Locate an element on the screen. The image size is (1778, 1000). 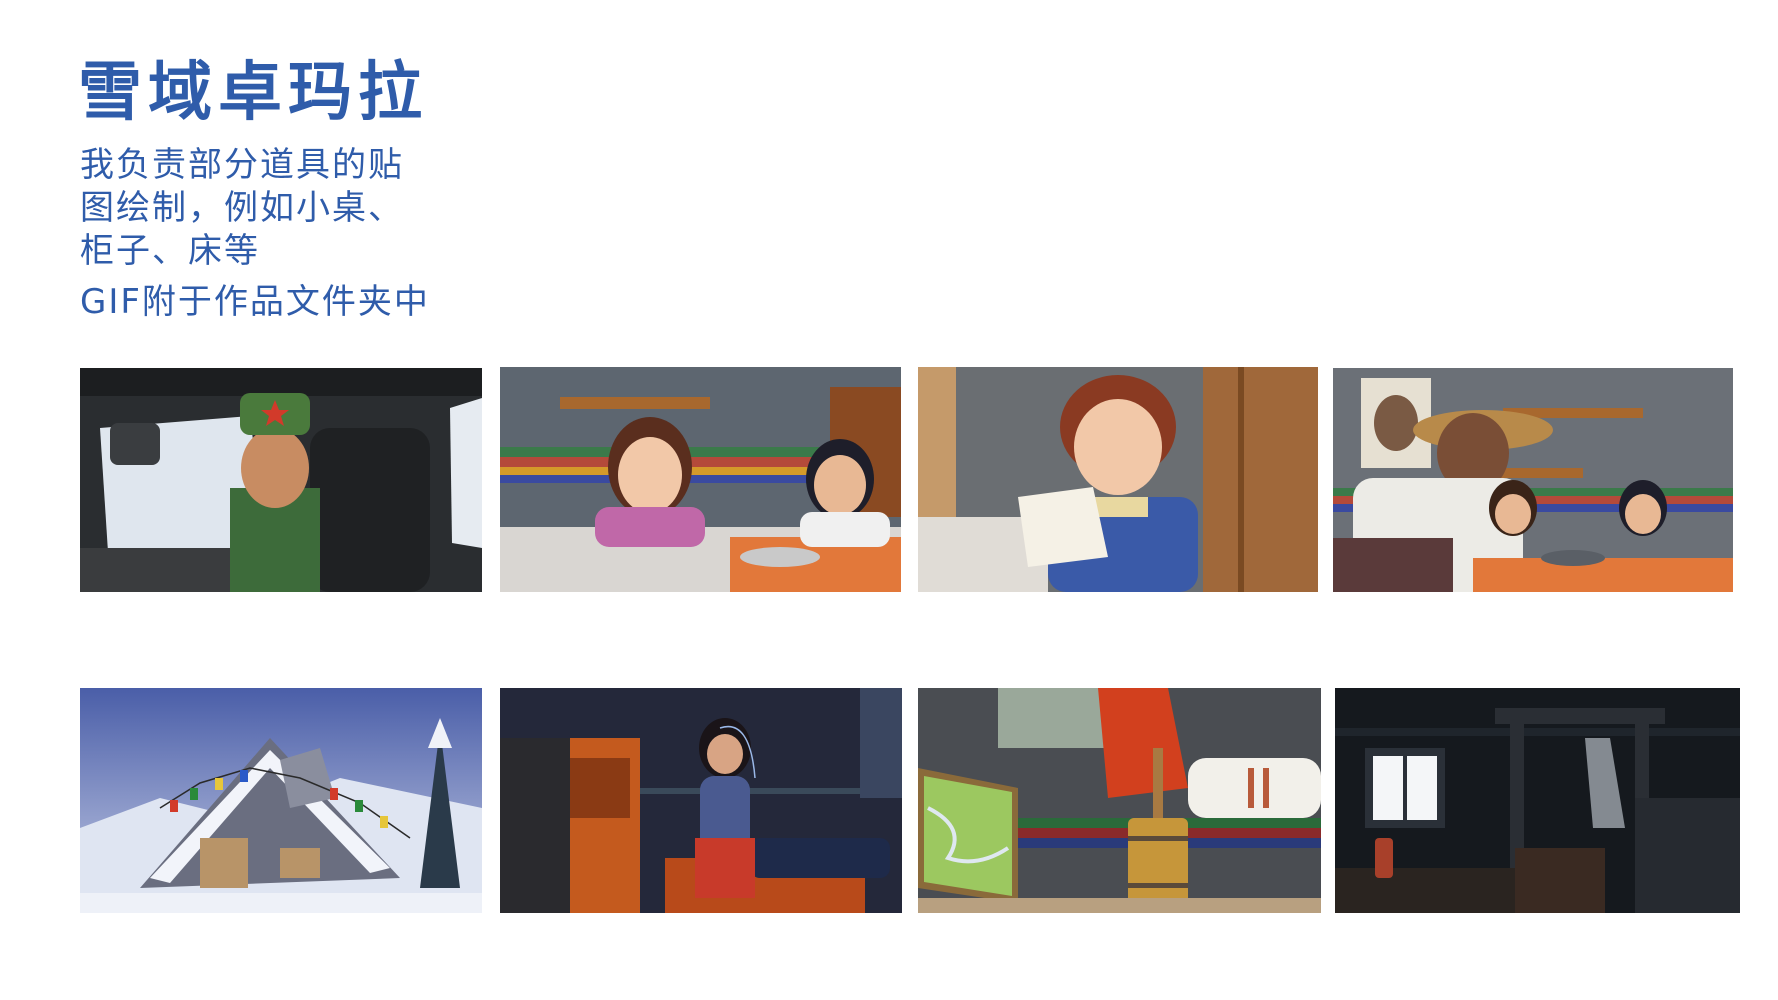
description: 我负责部分道具的贴 图绘制，例如小桌、 柜子、床等 GIF附于作品文件夹中 is located at coordinates (255, 234).